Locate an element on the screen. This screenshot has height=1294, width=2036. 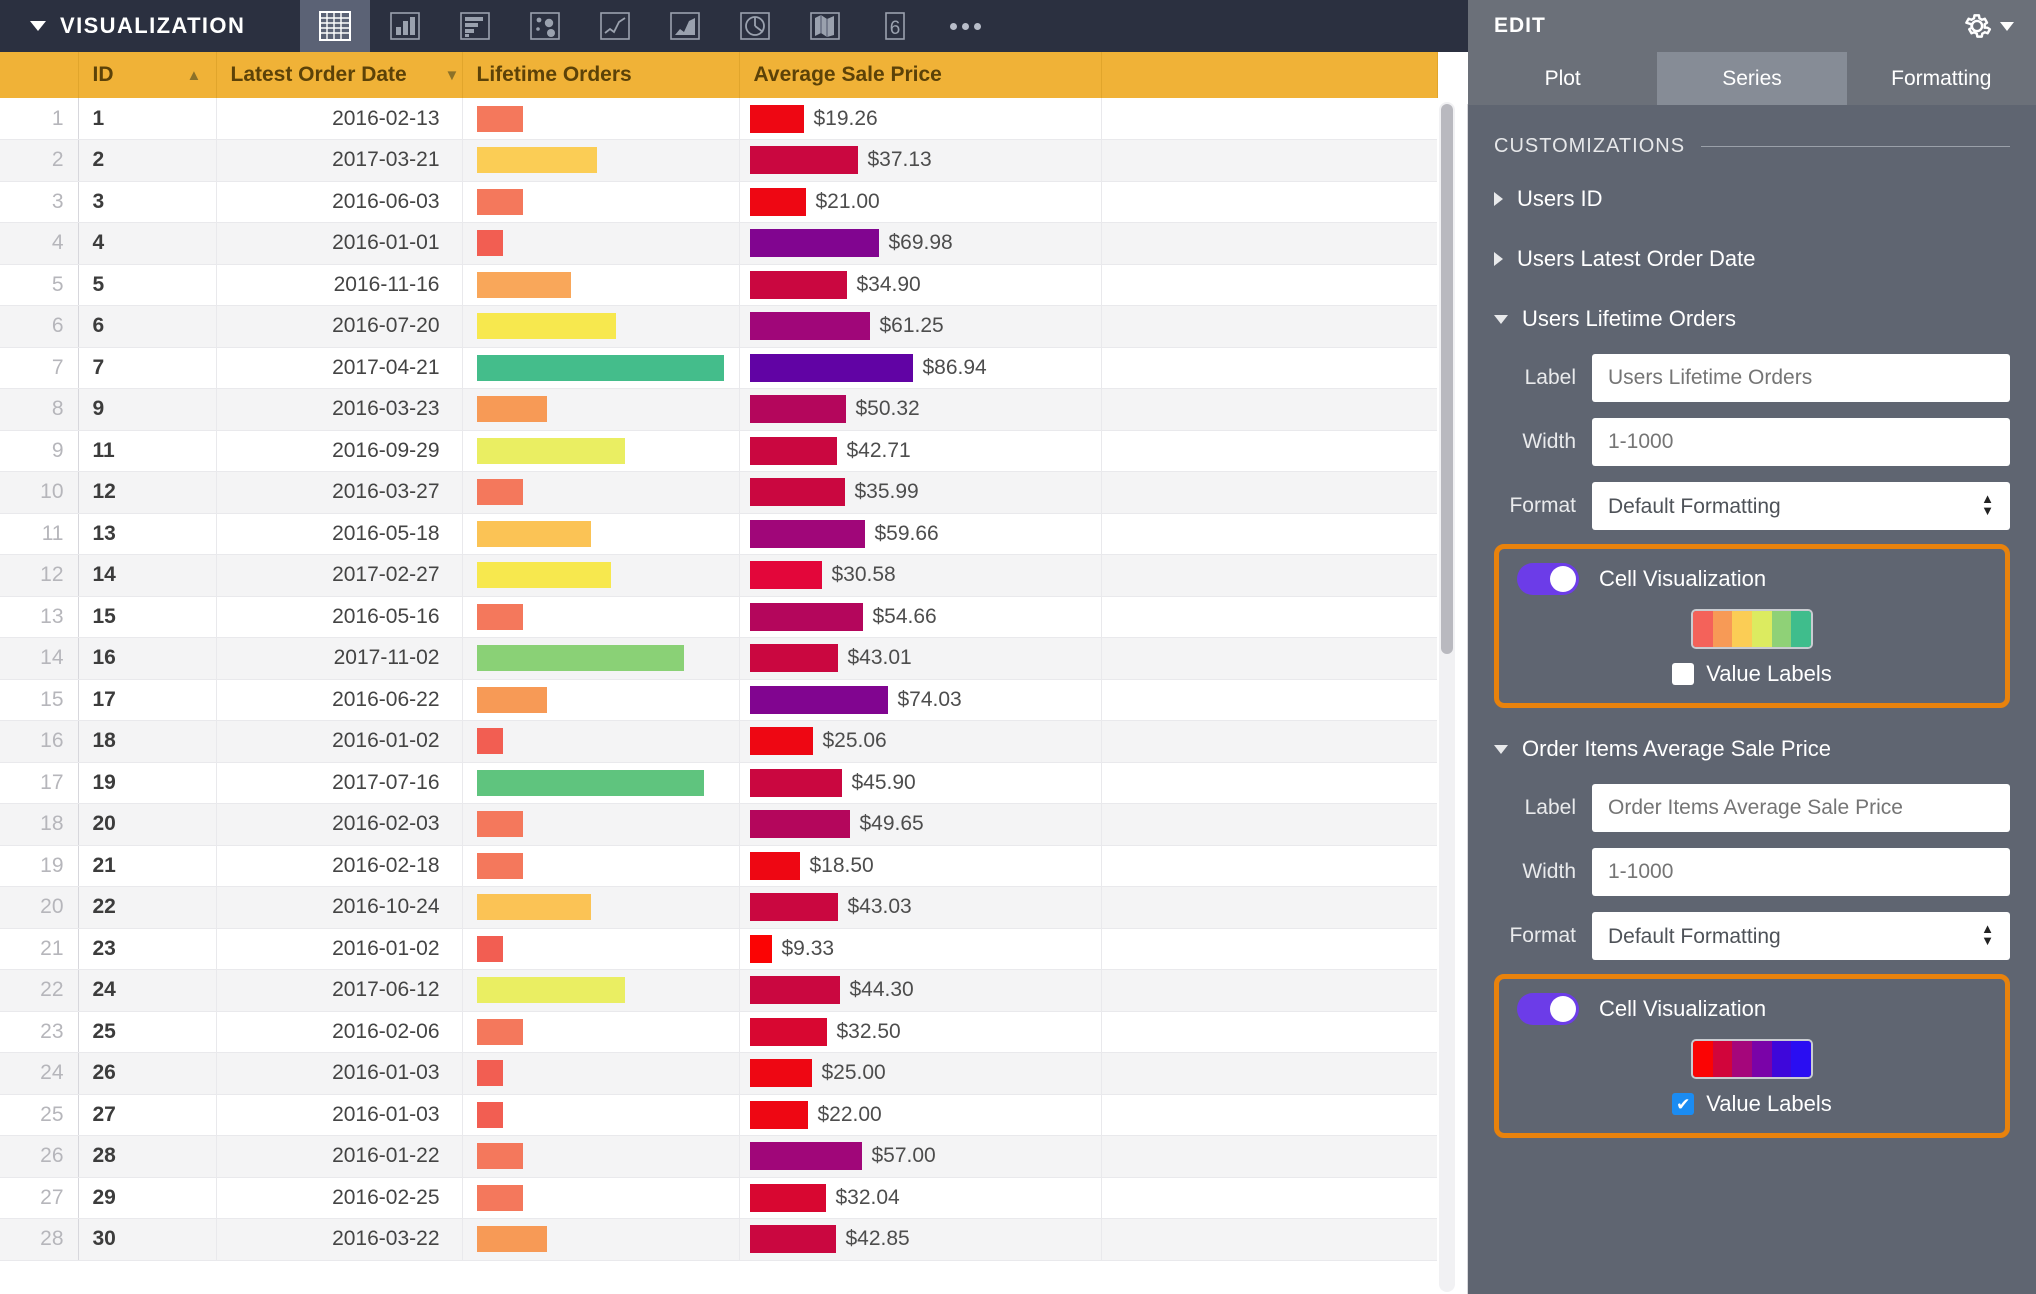
section-users-latest-order-date-toggle: Users Latest Order Date is located at coordinates (1752, 259).